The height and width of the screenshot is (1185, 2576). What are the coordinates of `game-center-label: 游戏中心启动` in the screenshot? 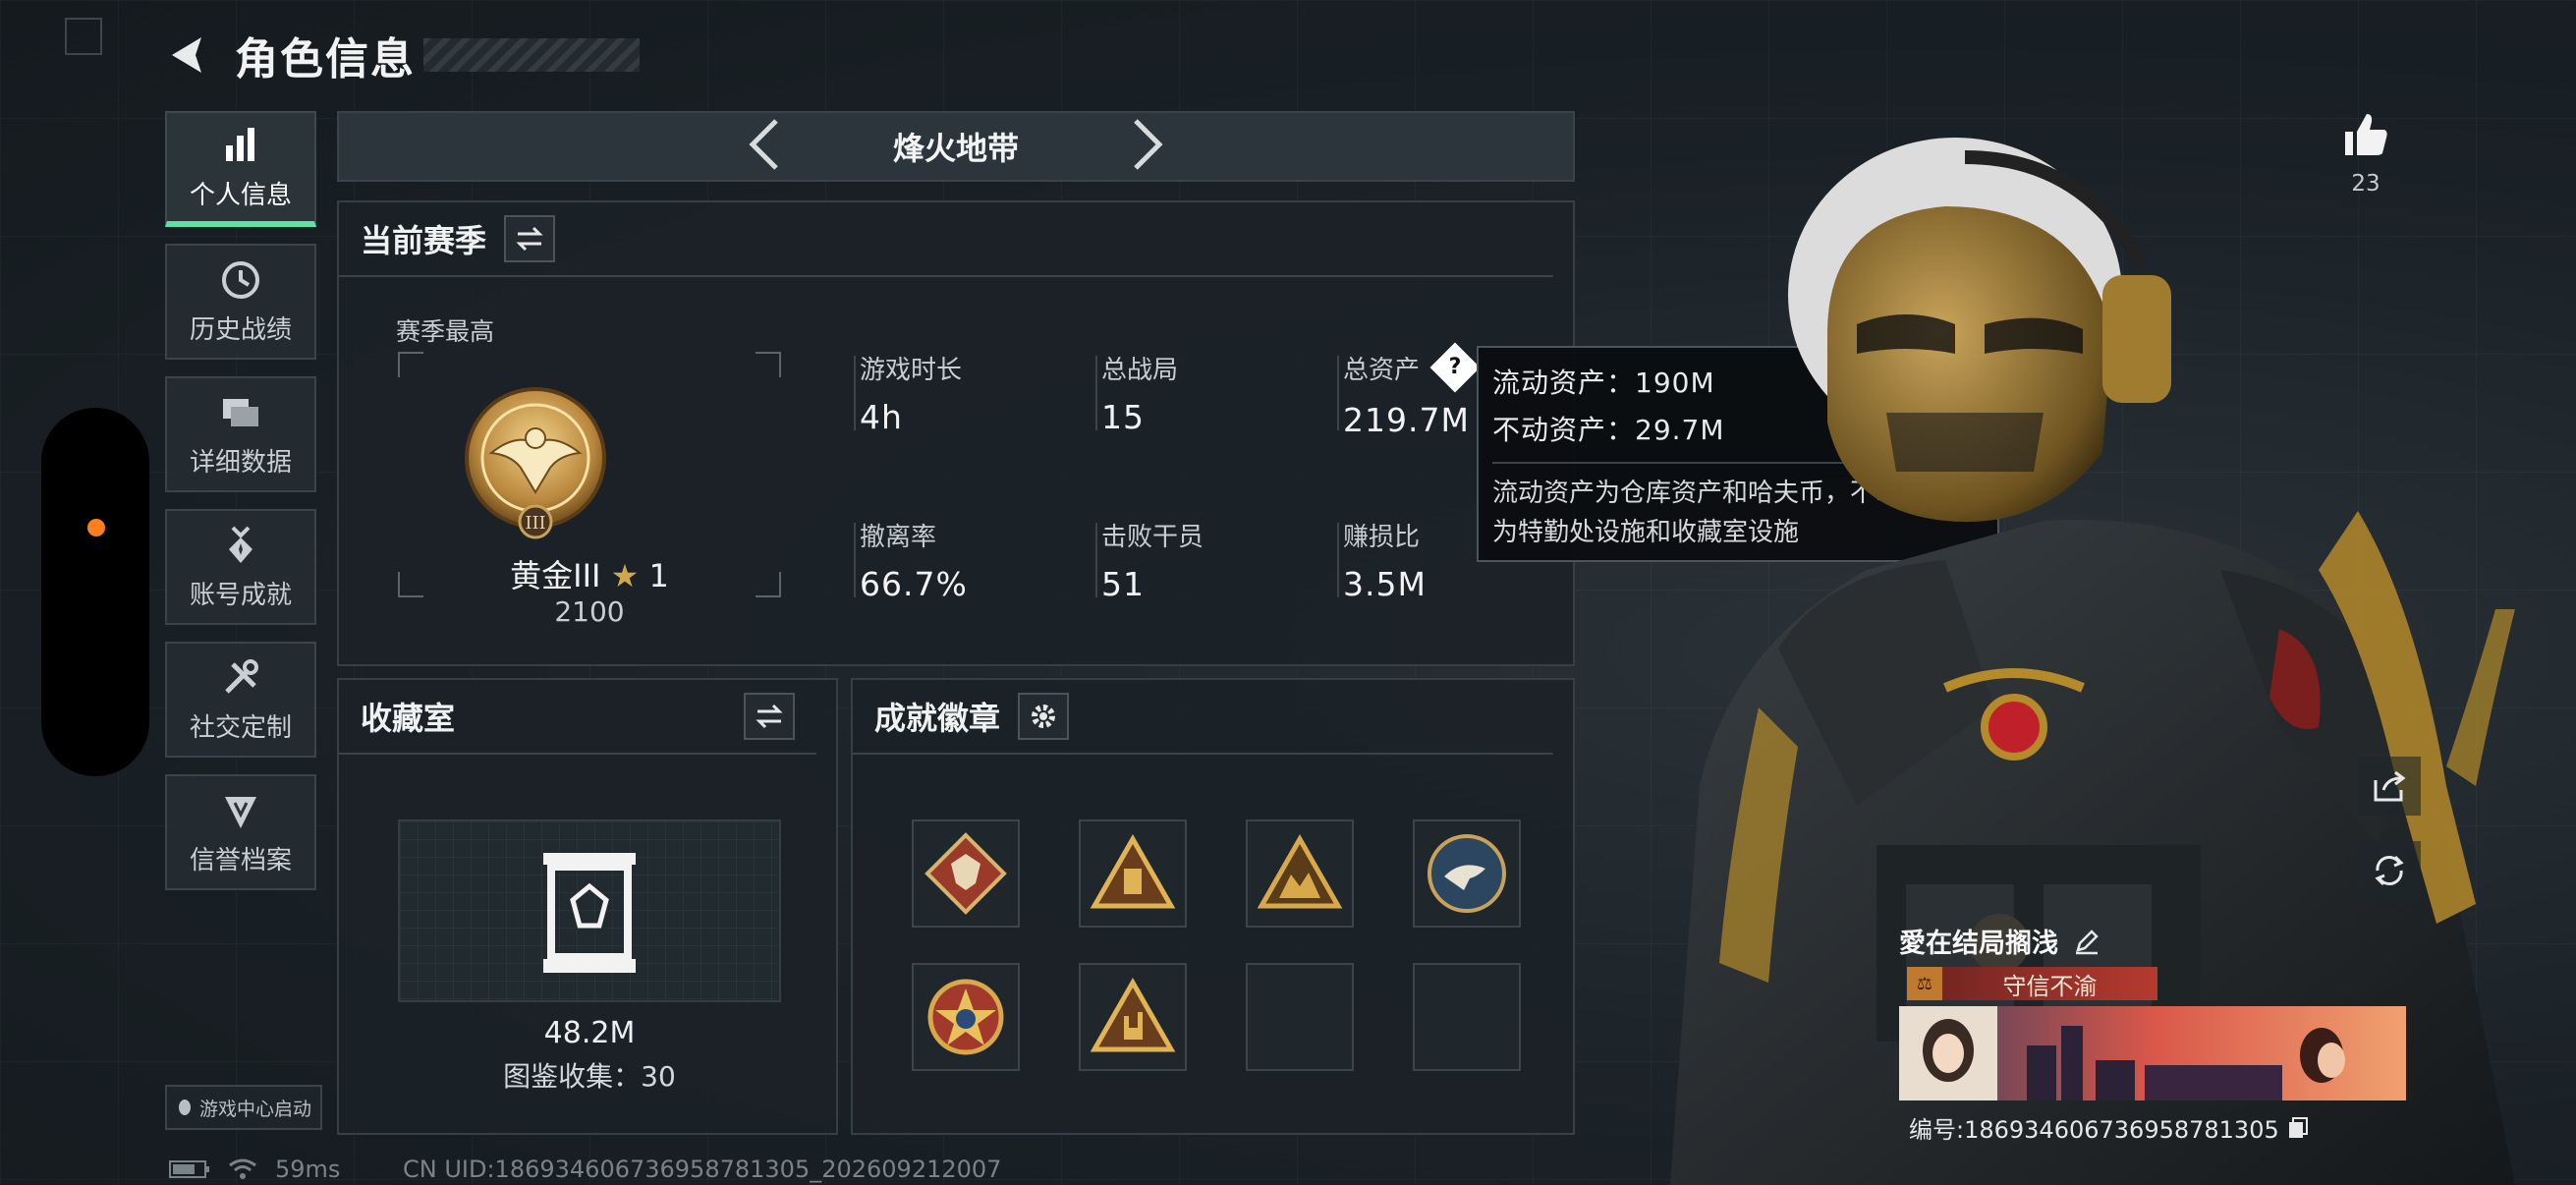 It's located at (254, 1109).